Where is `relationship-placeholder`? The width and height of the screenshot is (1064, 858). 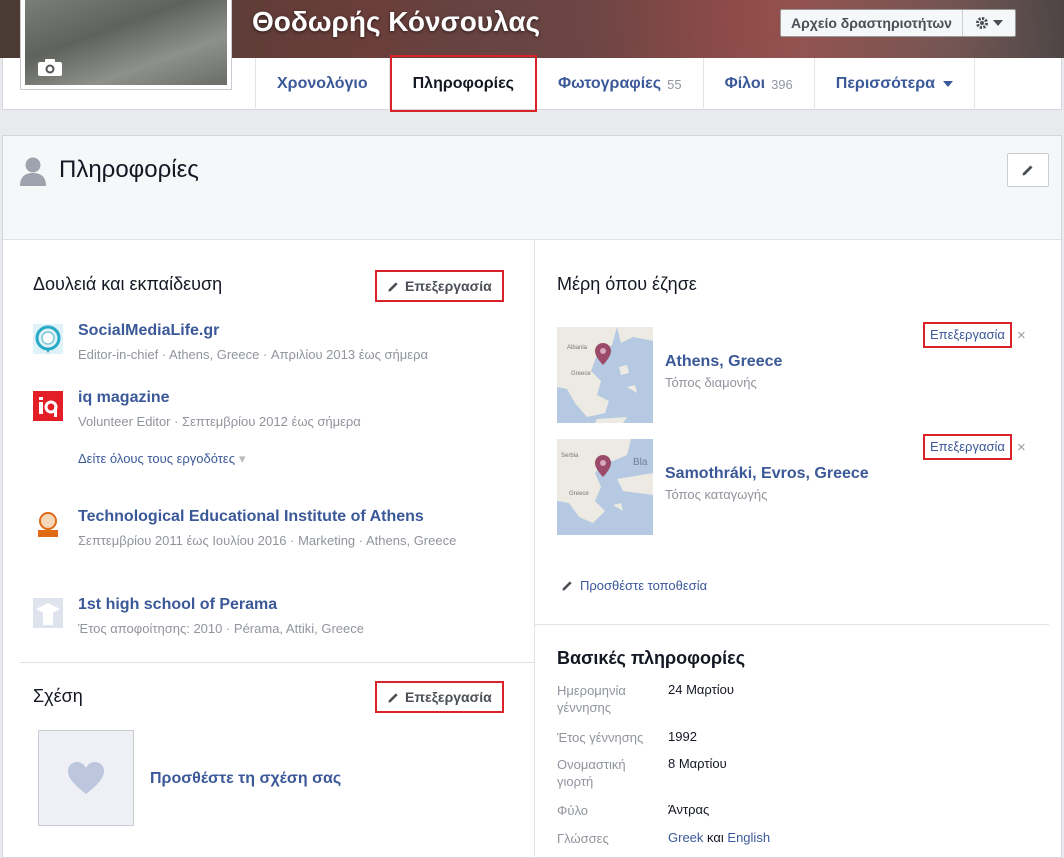
relationship-placeholder is located at coordinates (86, 778).